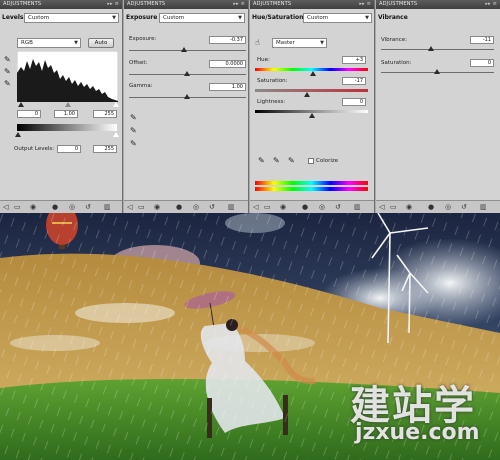 The width and height of the screenshot is (500, 460). I want to click on levels-footer: ◁ ▭ ◉ ● ◎ ↺ ▥, so click(61, 206).